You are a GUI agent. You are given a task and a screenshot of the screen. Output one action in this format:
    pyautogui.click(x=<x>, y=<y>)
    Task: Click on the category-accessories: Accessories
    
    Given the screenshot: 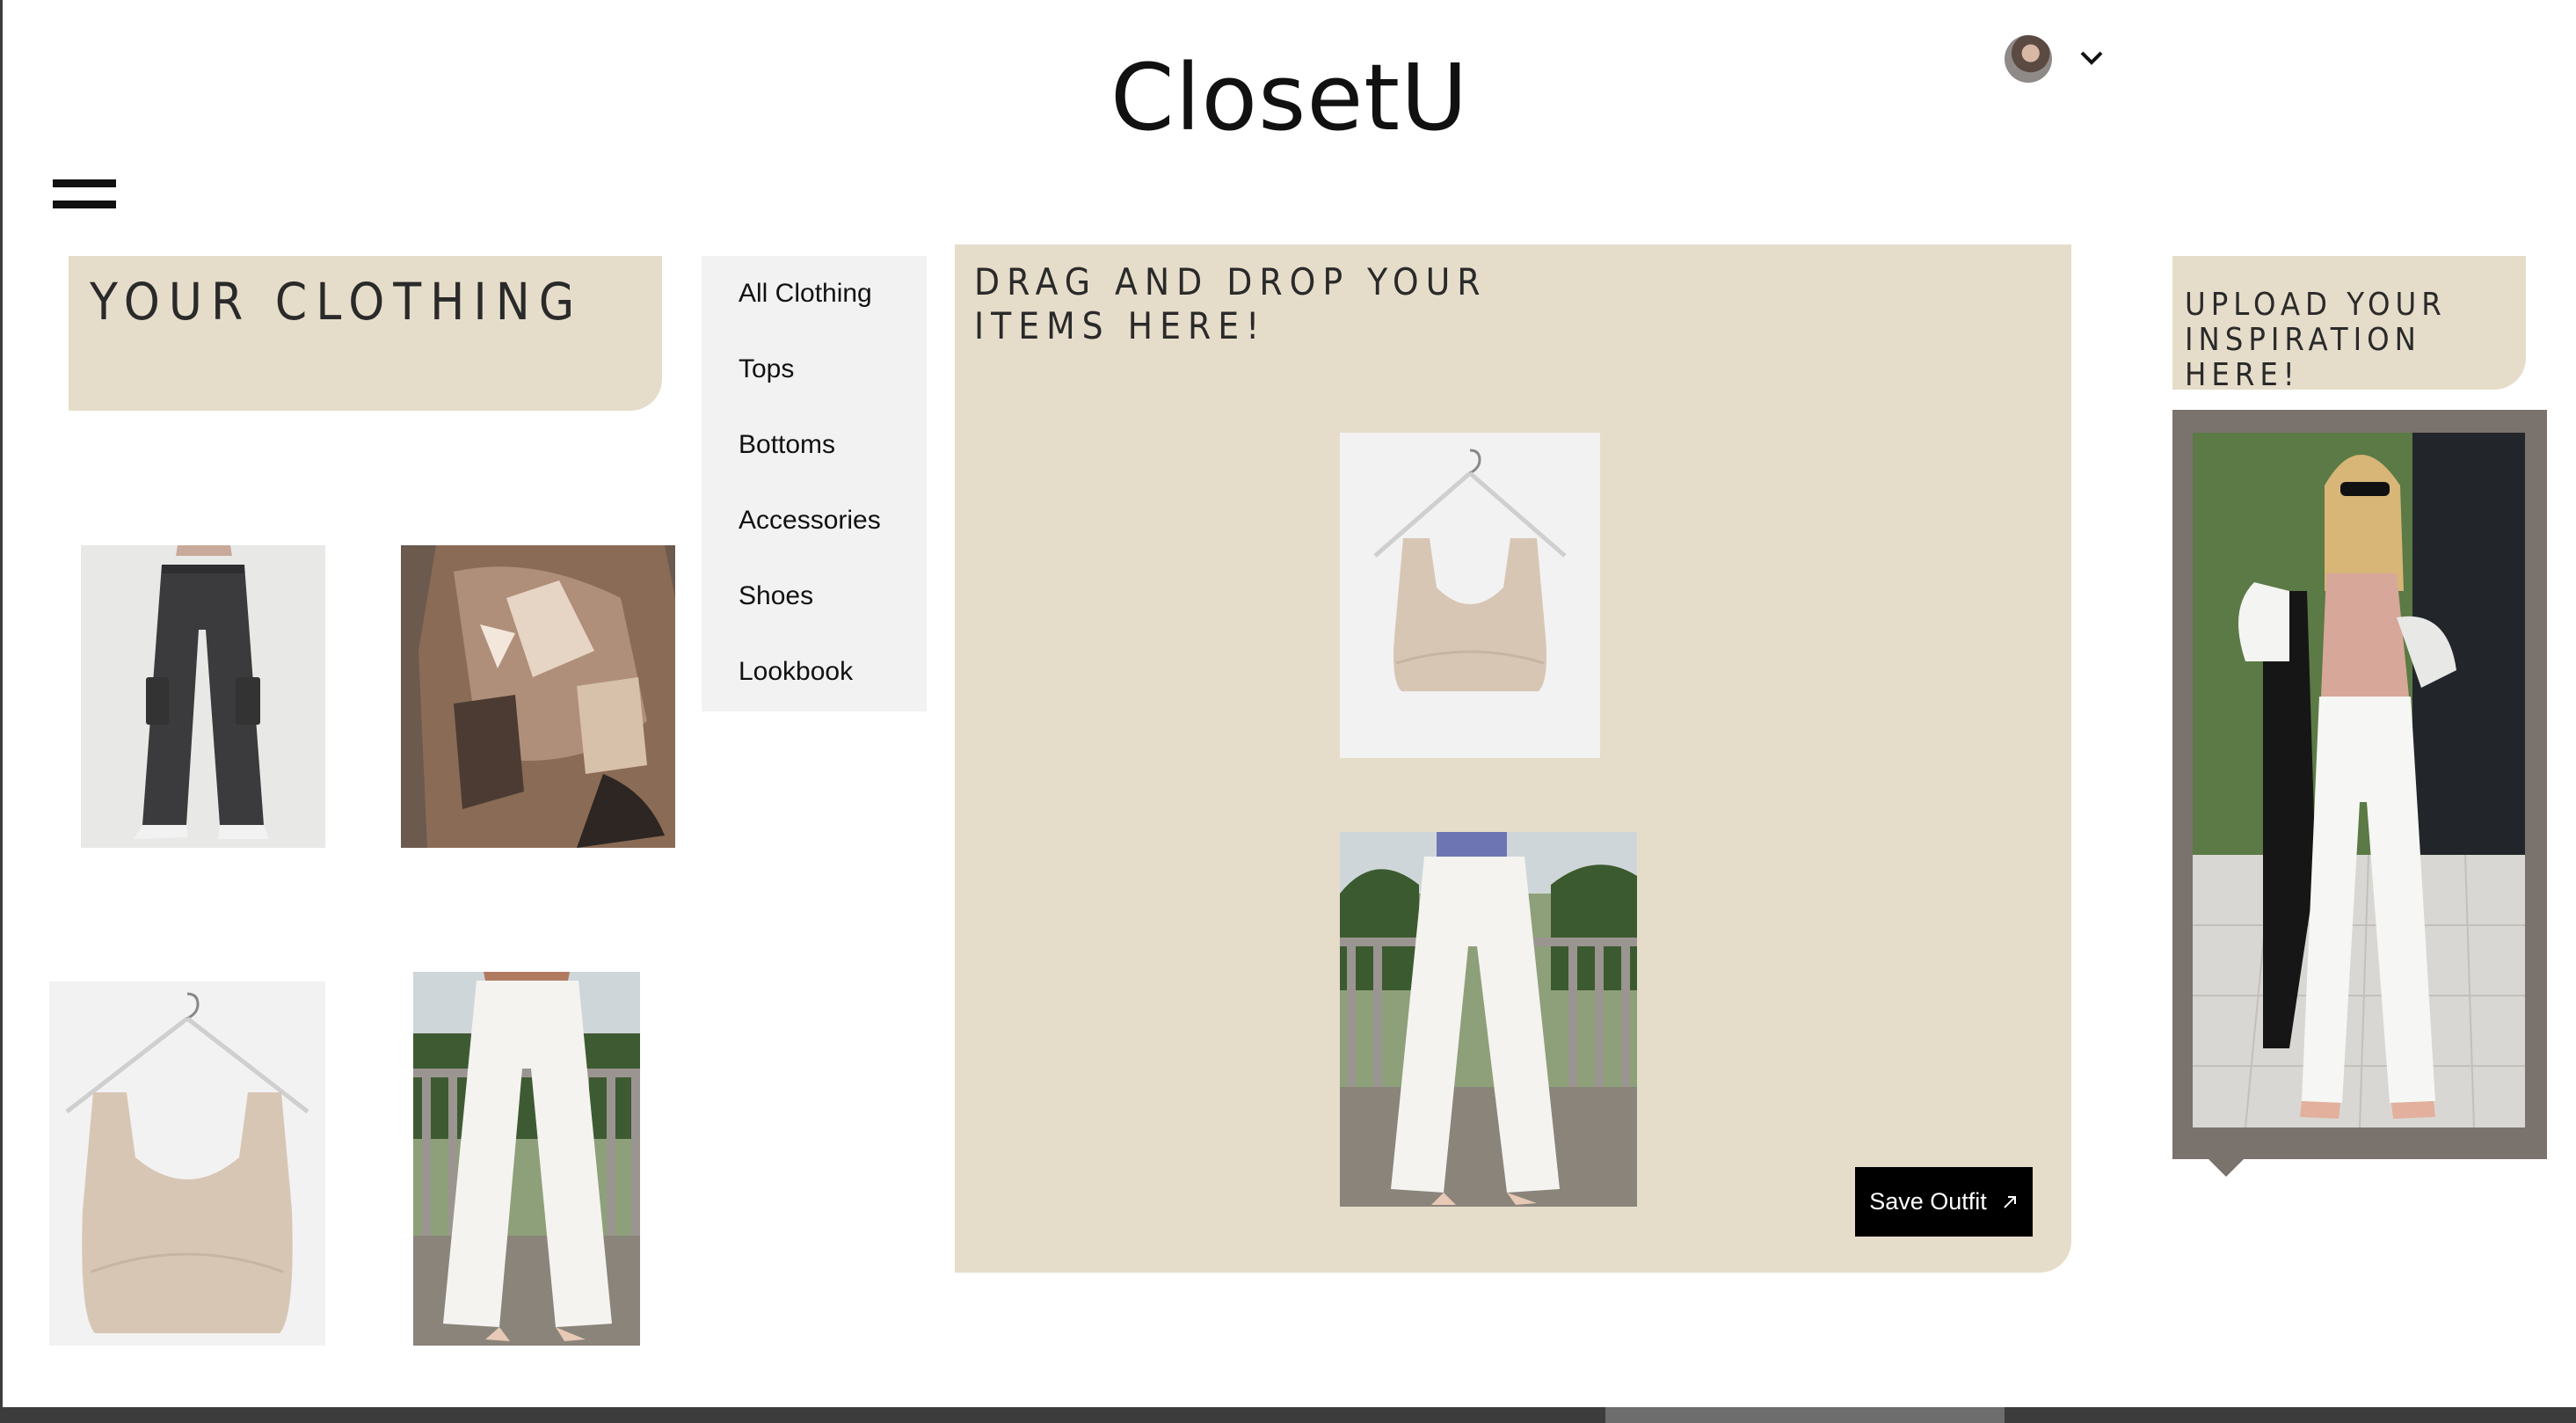 What is the action you would take?
    pyautogui.click(x=810, y=521)
    